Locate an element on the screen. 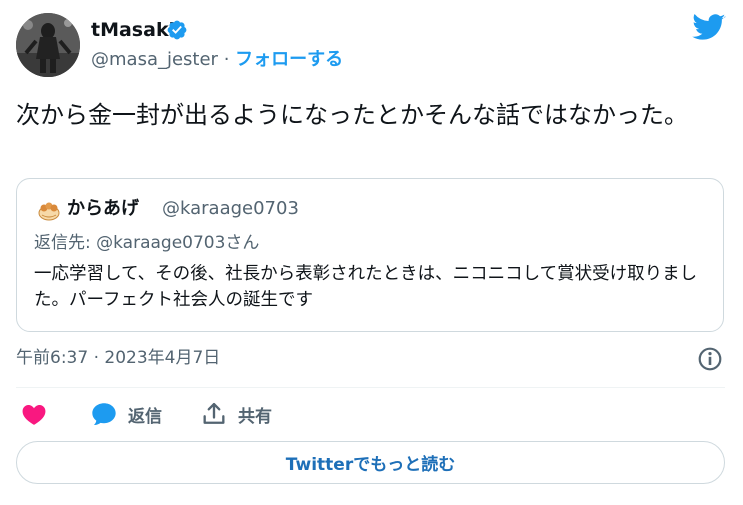  share-icon is located at coordinates (214, 413).